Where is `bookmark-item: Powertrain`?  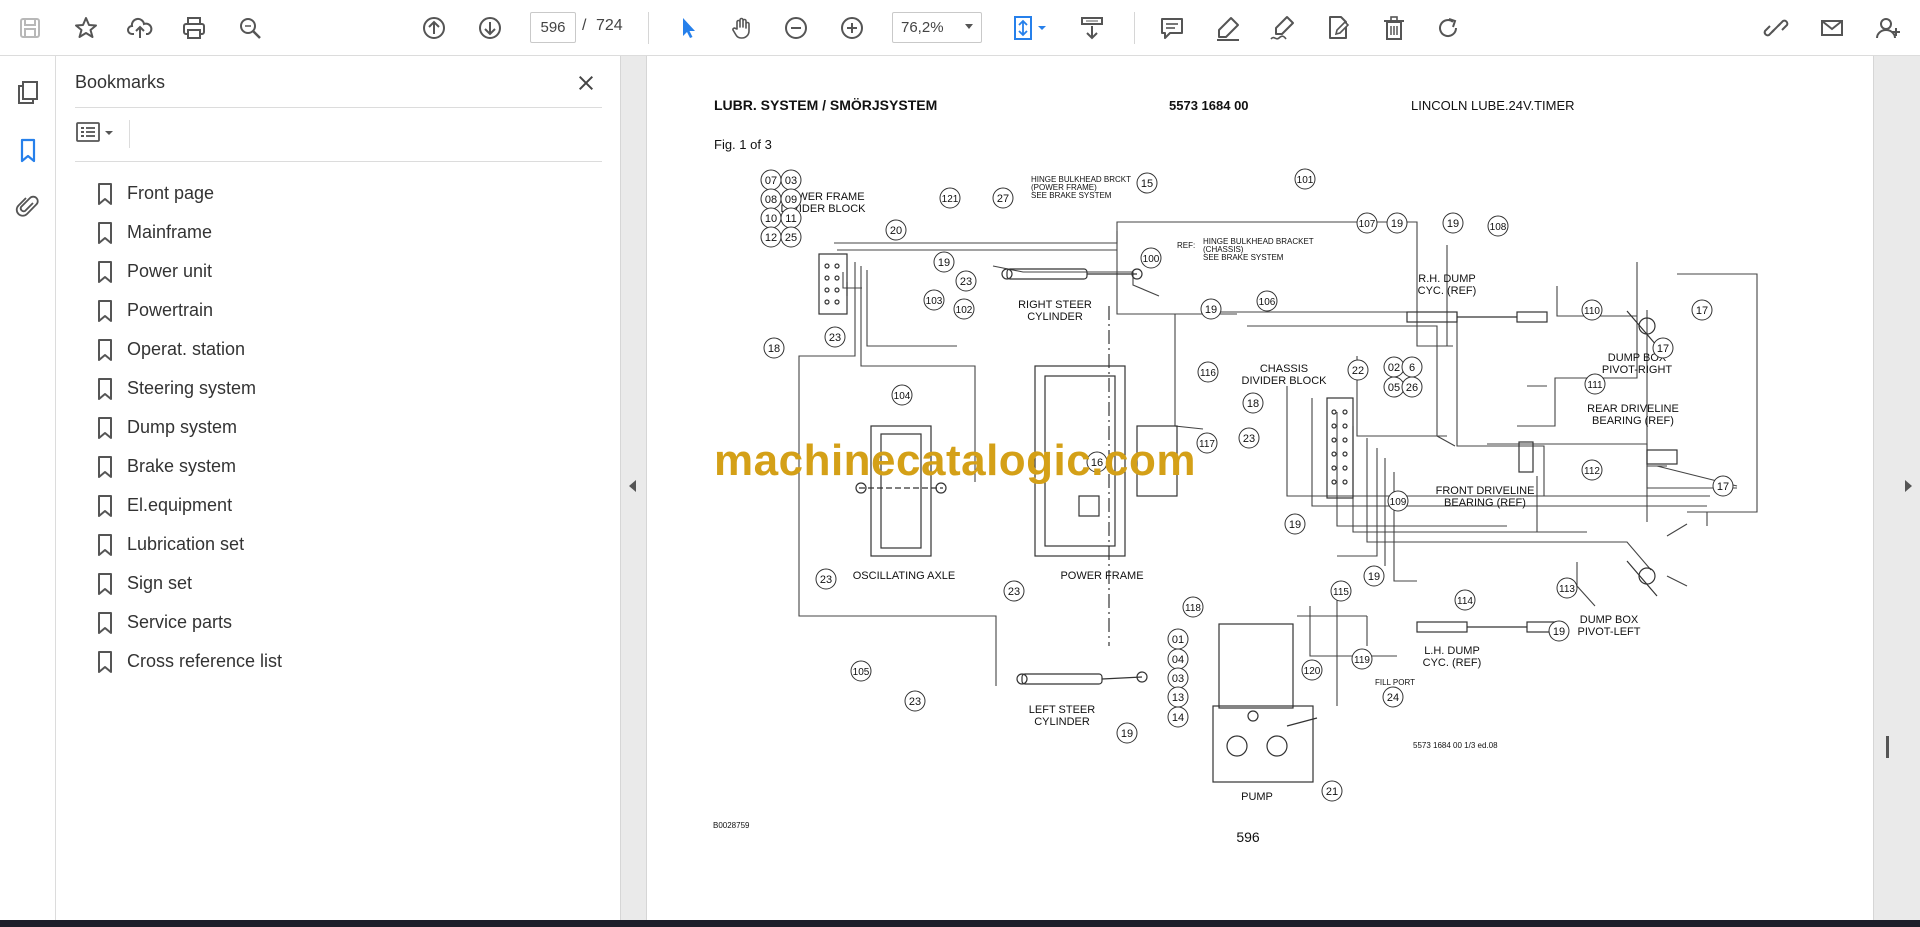
bookmark-item: Powertrain is located at coordinates (188, 310).